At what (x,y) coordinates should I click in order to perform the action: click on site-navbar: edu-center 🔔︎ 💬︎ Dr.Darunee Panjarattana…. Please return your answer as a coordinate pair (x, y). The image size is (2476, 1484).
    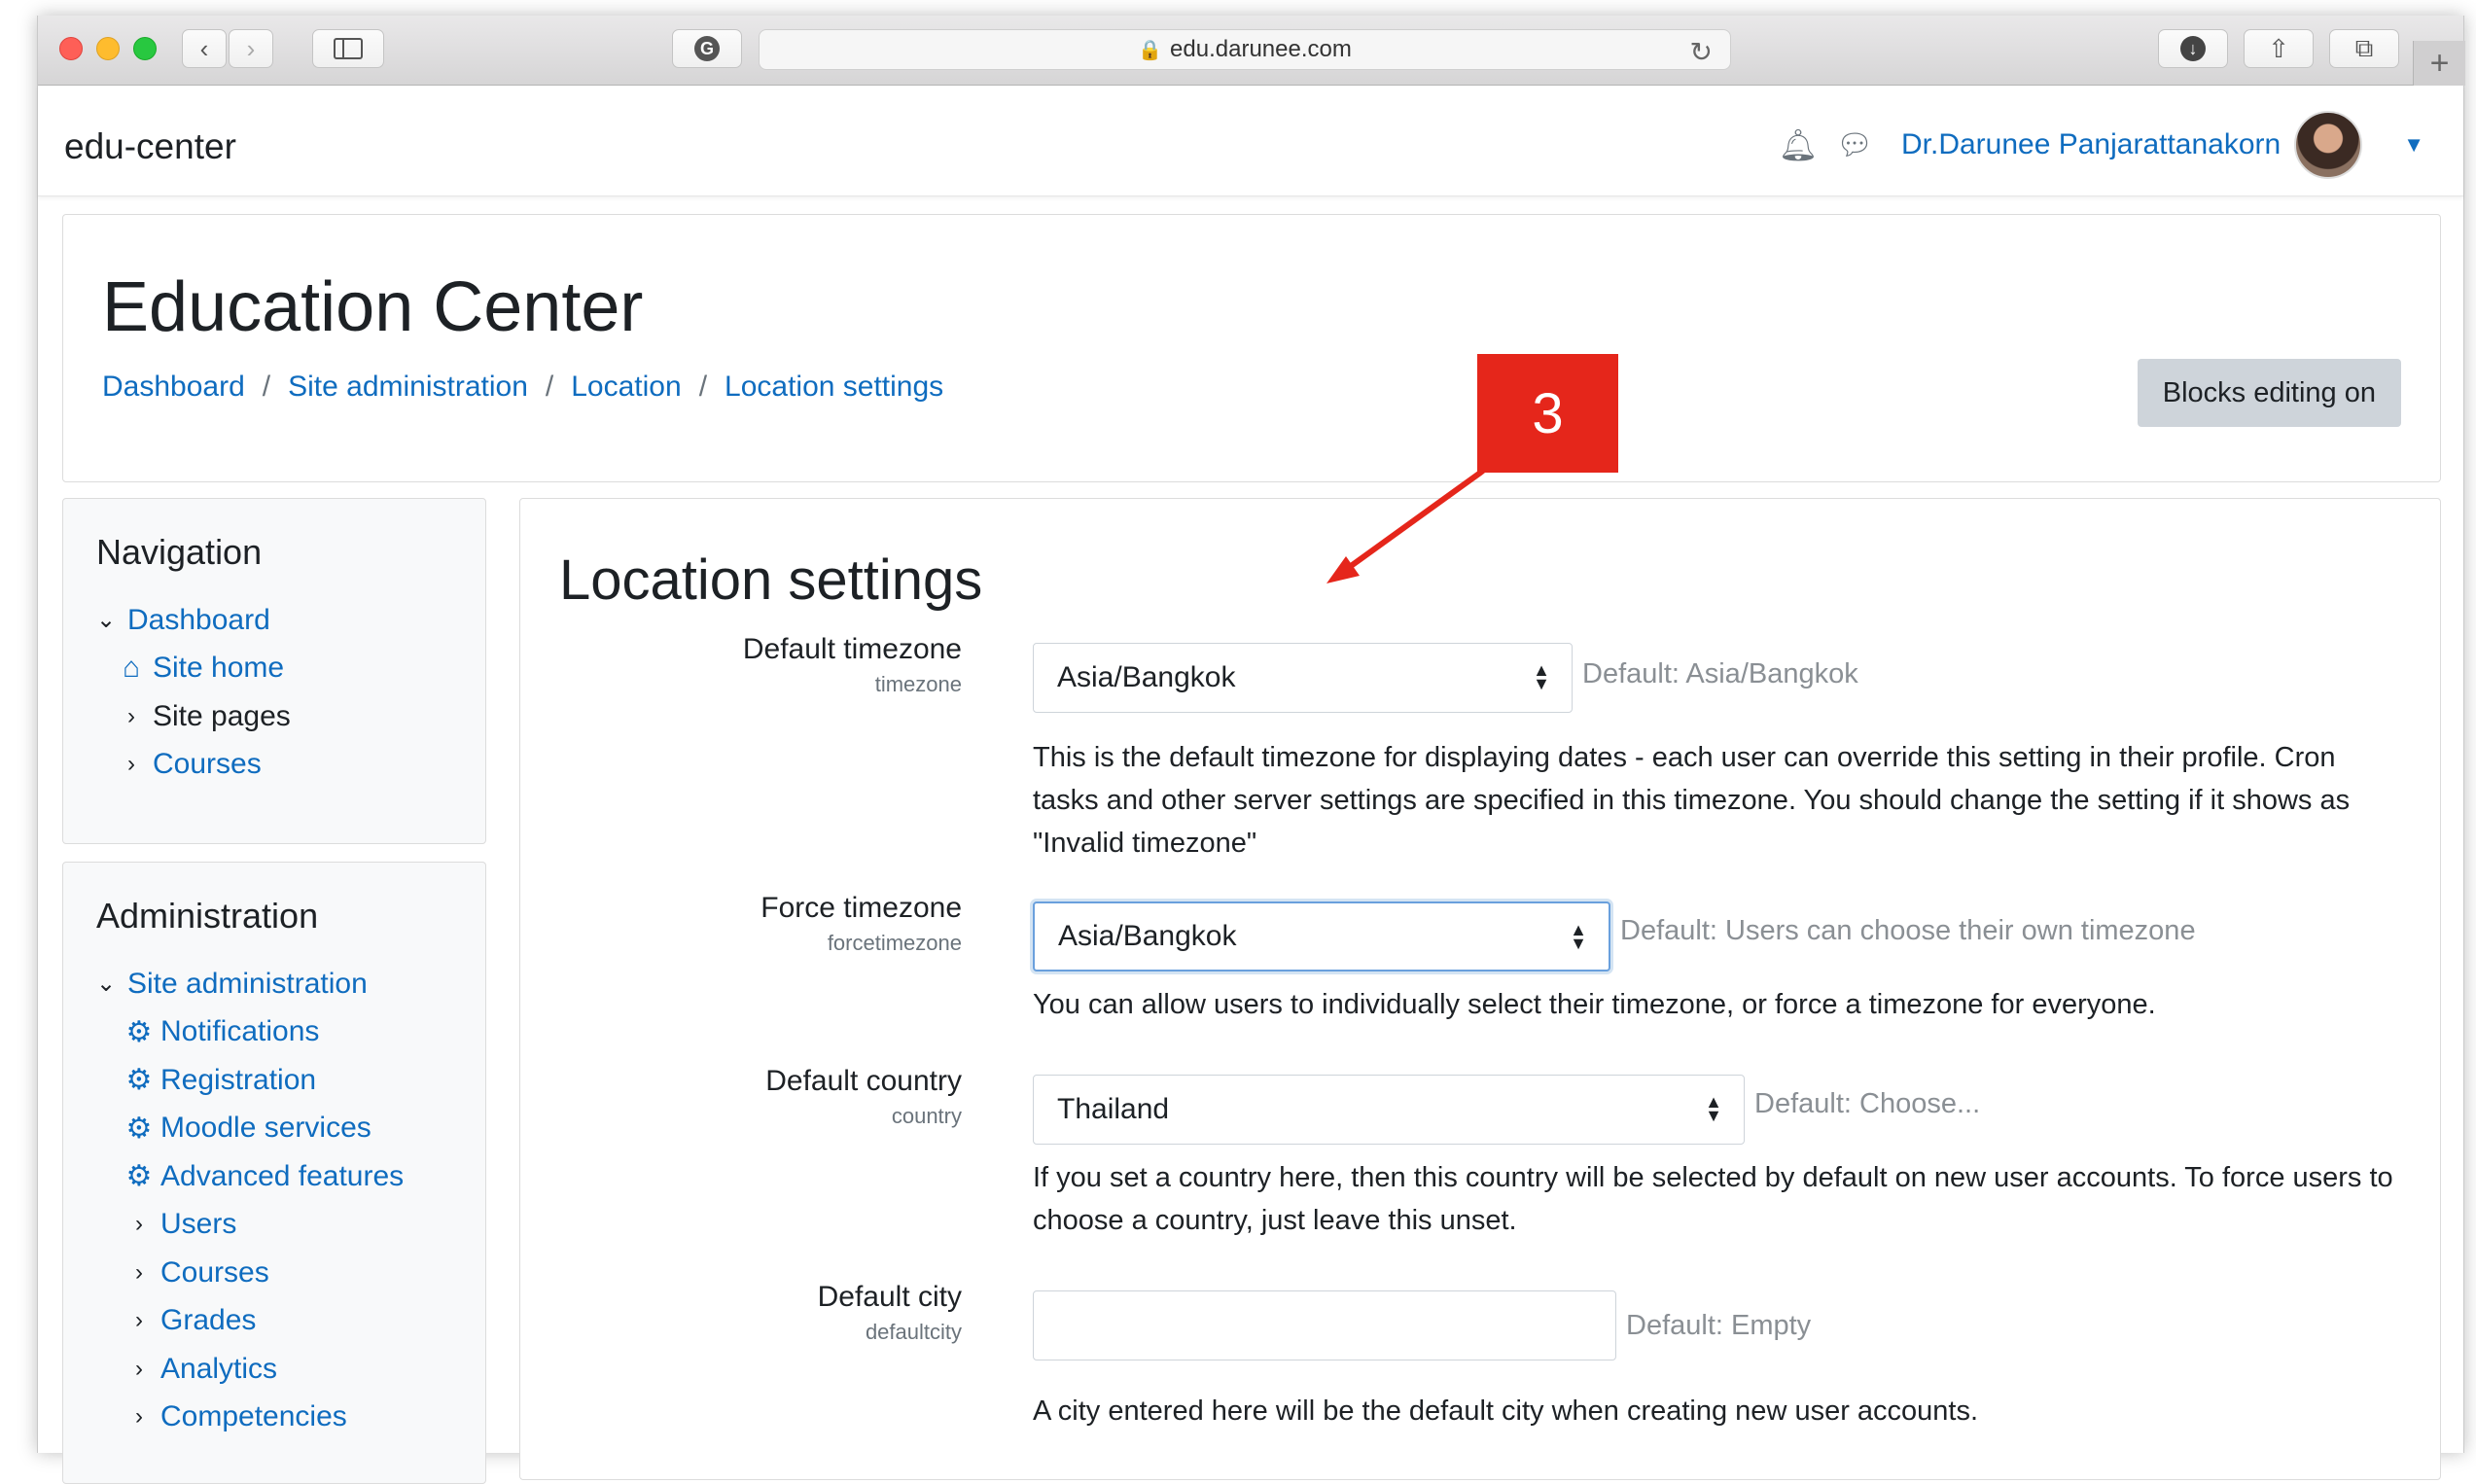
    Looking at the image, I should click on (1250, 141).